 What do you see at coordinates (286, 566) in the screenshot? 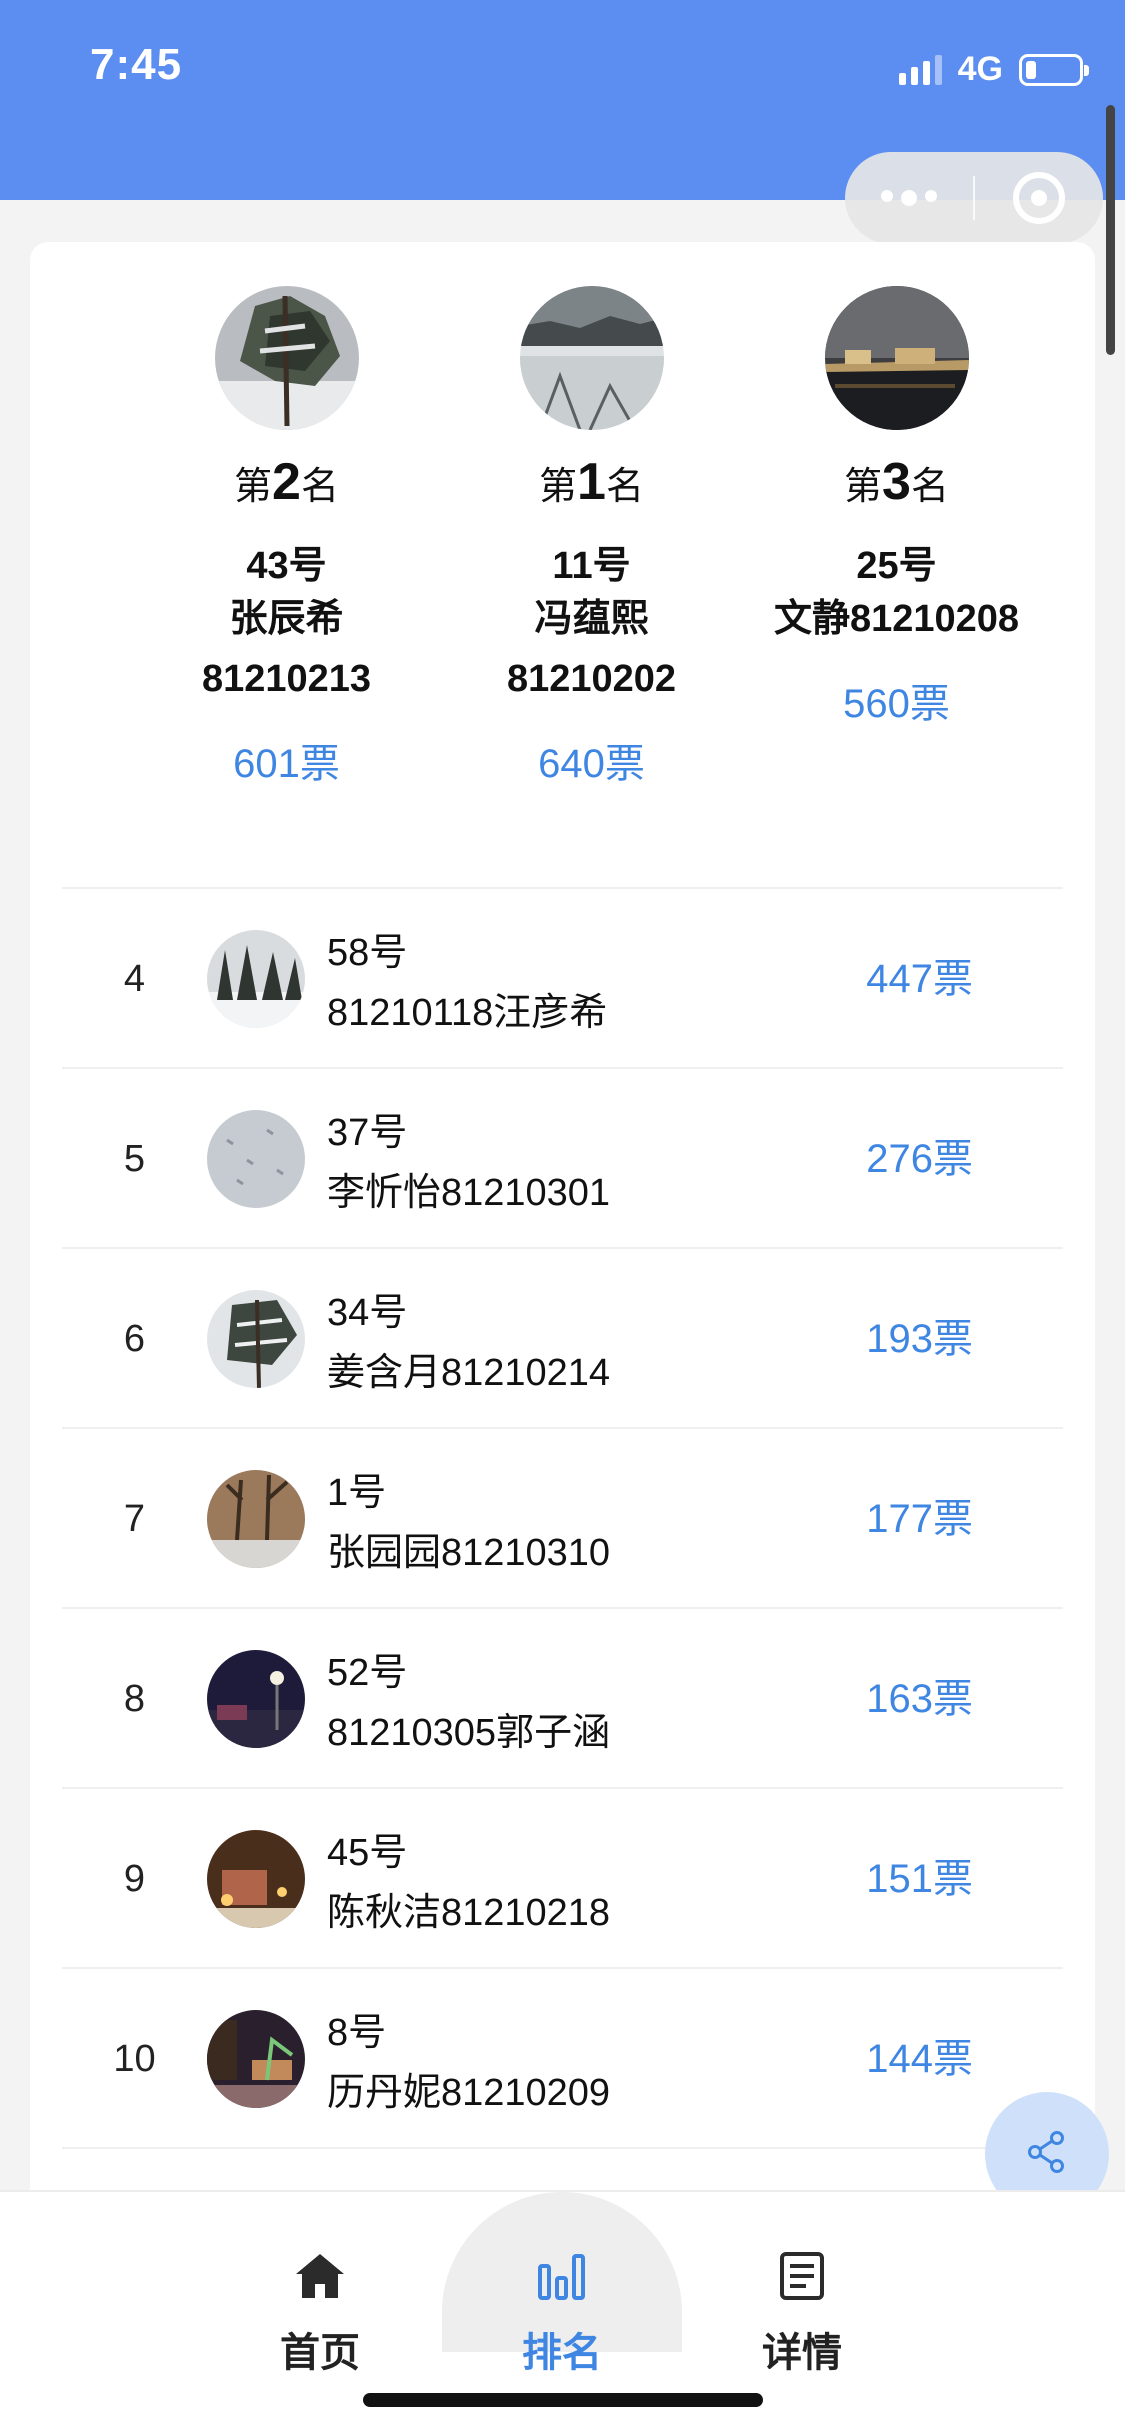
I see `entry-number: 43号` at bounding box center [286, 566].